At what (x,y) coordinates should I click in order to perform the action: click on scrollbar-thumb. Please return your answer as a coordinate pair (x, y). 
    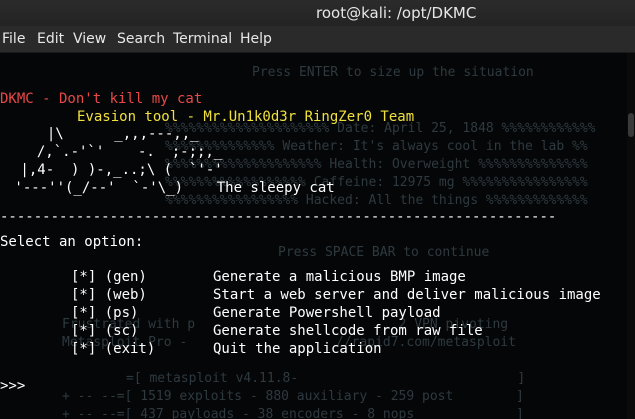
    Looking at the image, I should click on (631, 125).